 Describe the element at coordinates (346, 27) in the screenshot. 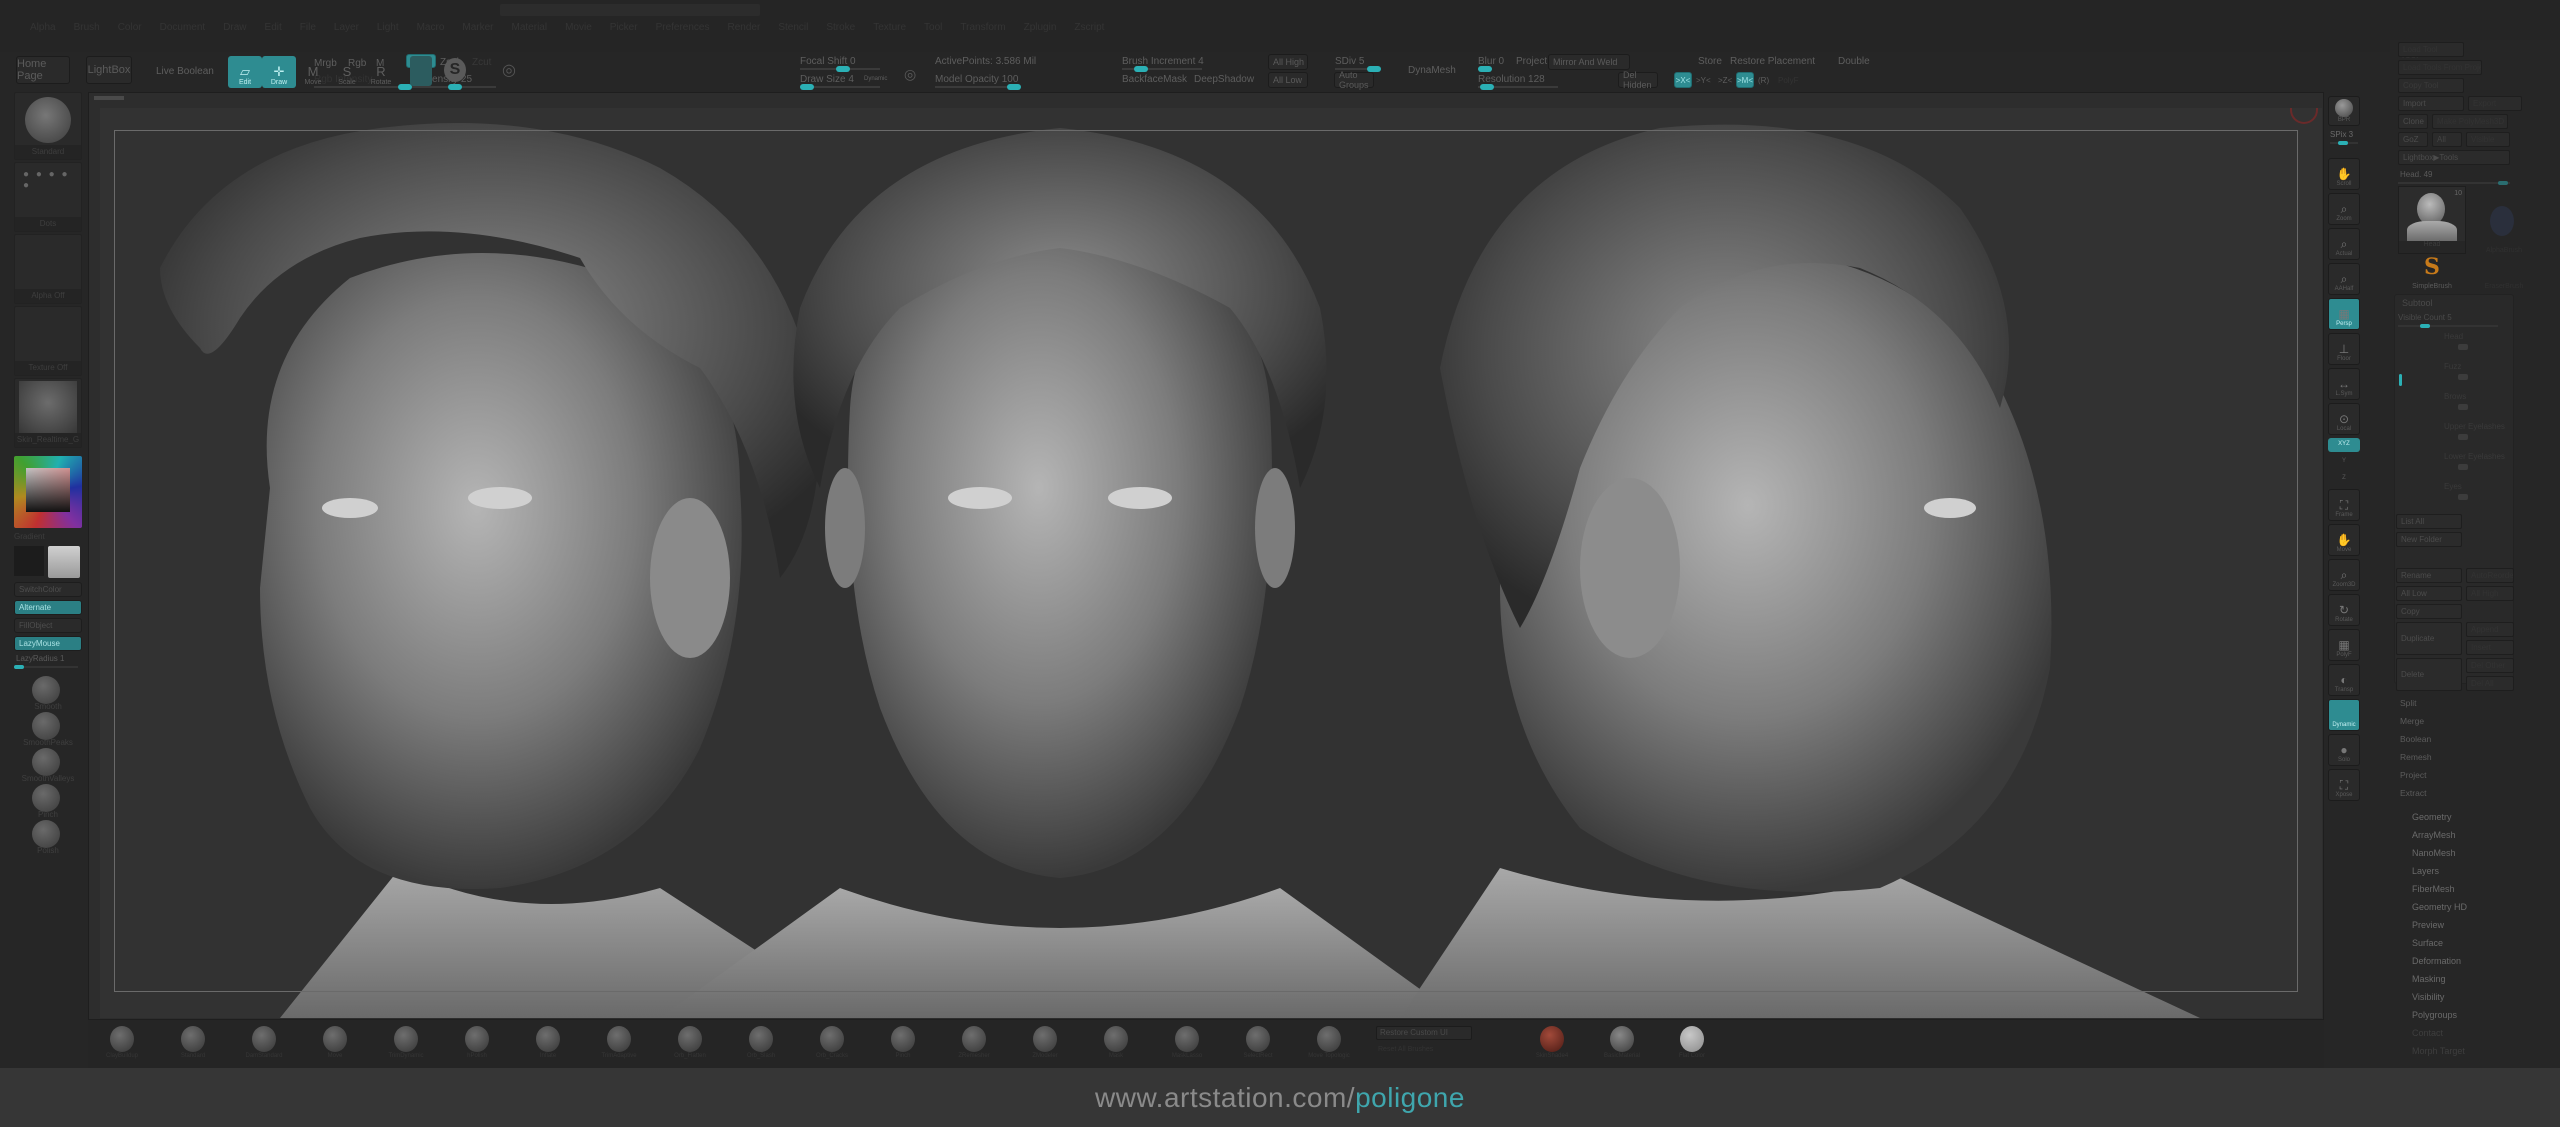

I see `menu-item-layer: Layer` at that location.